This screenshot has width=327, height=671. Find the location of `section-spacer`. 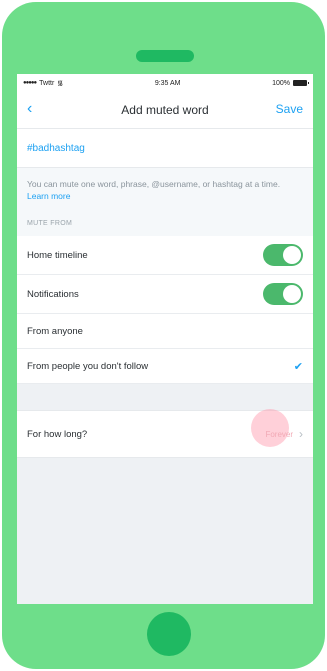

section-spacer is located at coordinates (165, 397).